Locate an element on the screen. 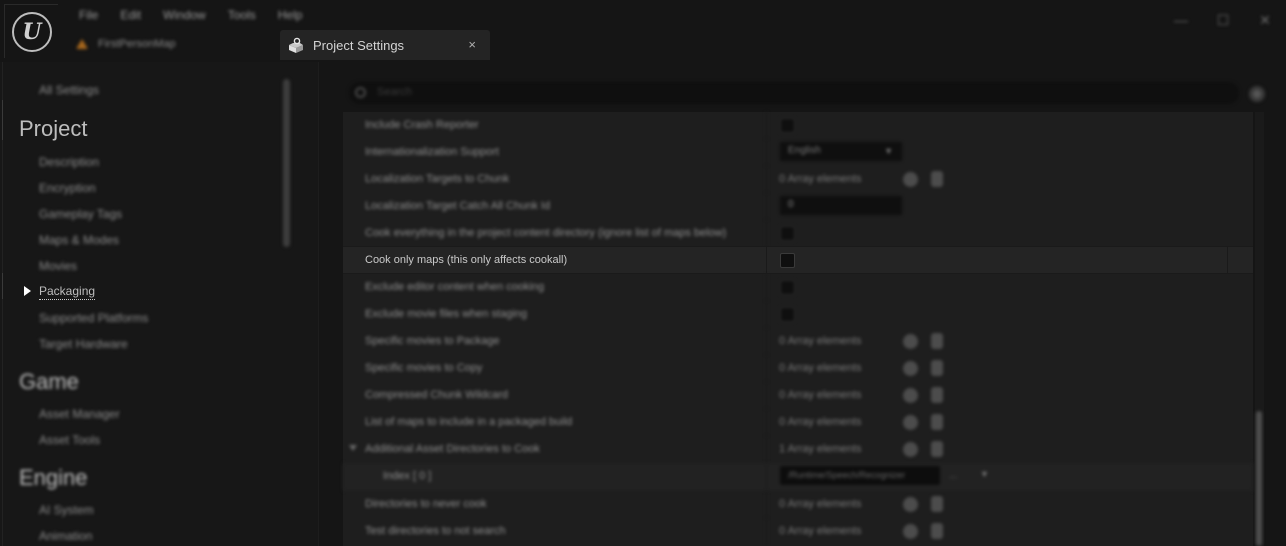 The image size is (1286, 546). minimize-icon: — is located at coordinates (1181, 20).